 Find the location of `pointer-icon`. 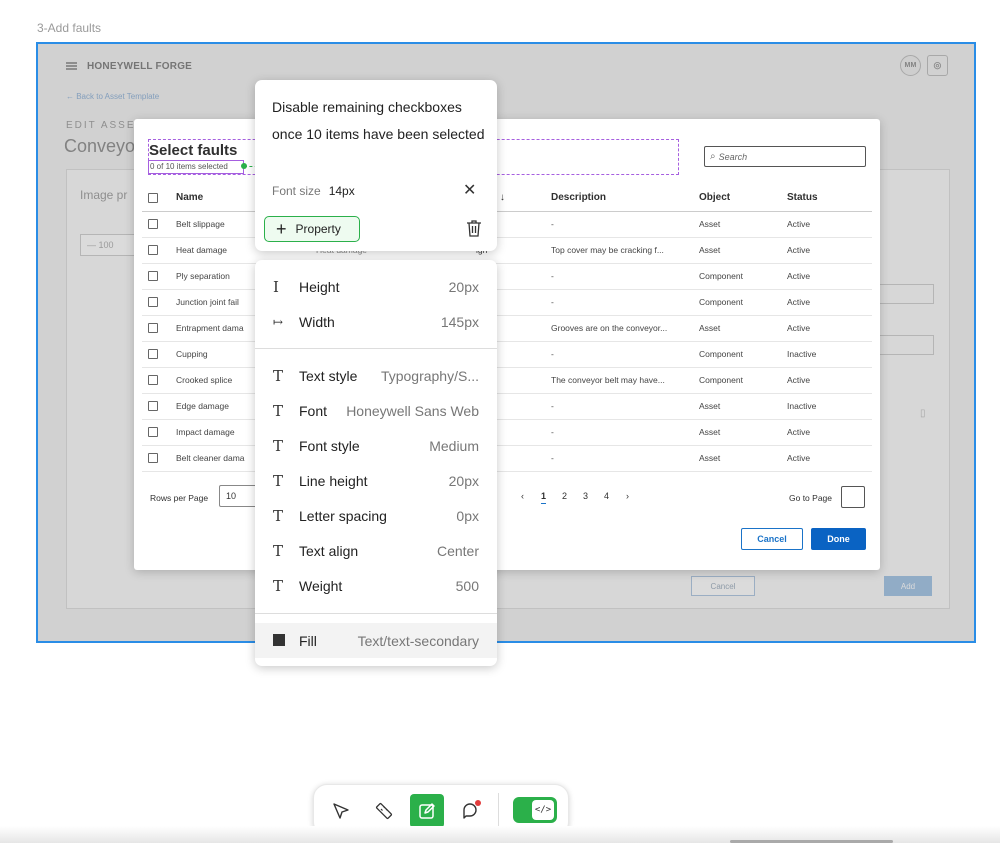

pointer-icon is located at coordinates (341, 811).